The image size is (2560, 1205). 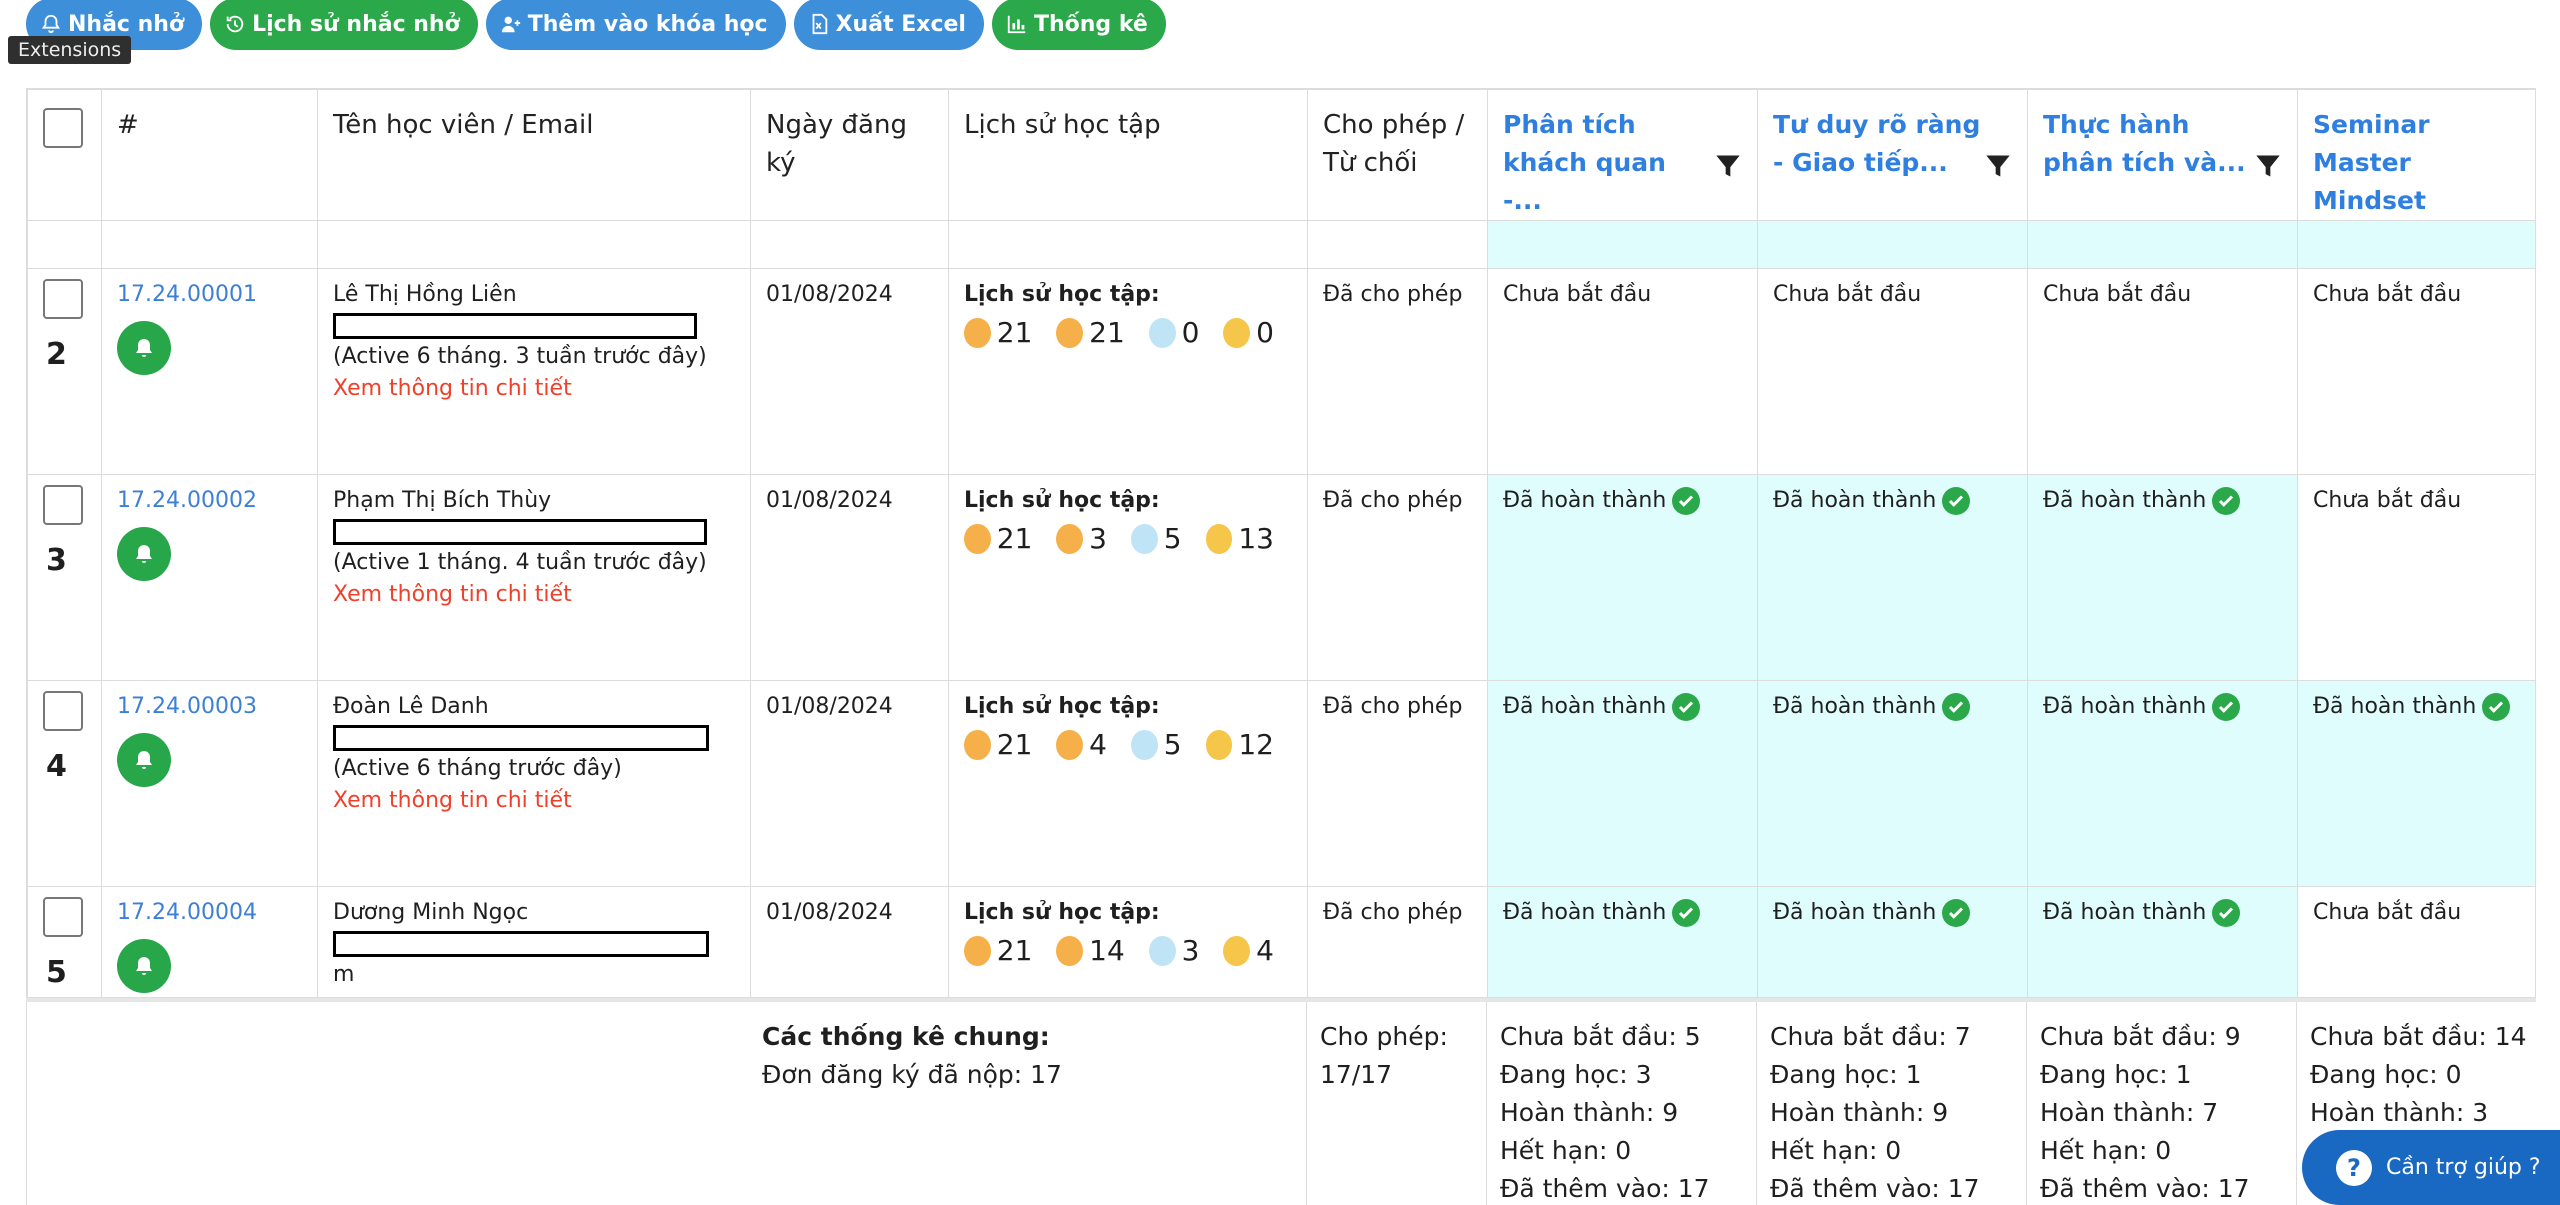 I want to click on remind-history-button-label: Lịch sử nhắc nhở, so click(x=356, y=24).